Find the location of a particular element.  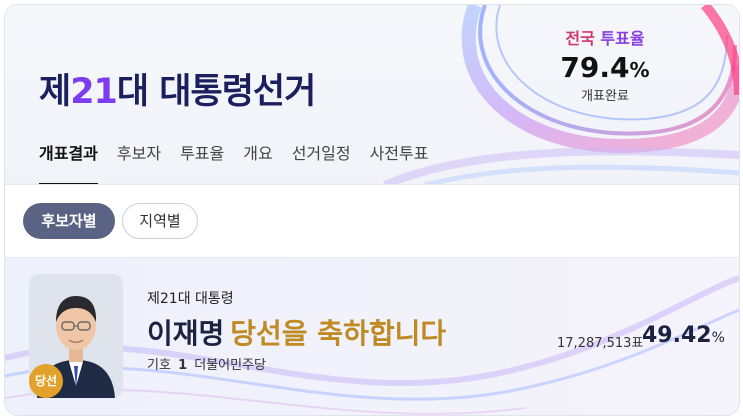

turnout-unit: % is located at coordinates (639, 70).